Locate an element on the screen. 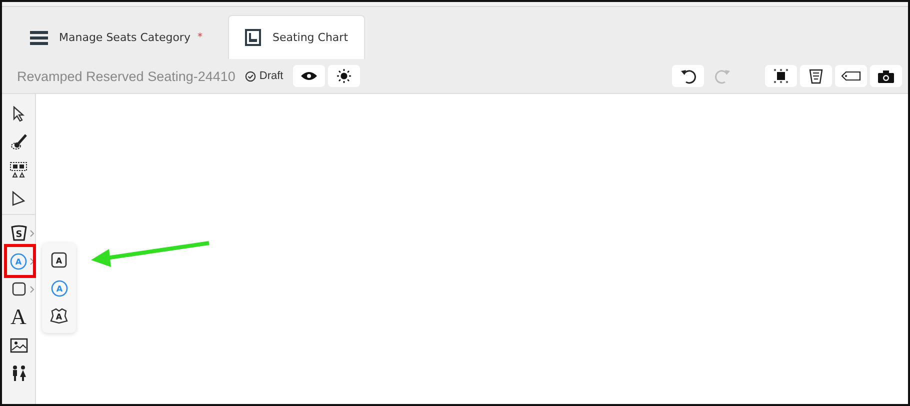 Image resolution: width=910 pixels, height=406 pixels. brush-icon is located at coordinates (18, 142).